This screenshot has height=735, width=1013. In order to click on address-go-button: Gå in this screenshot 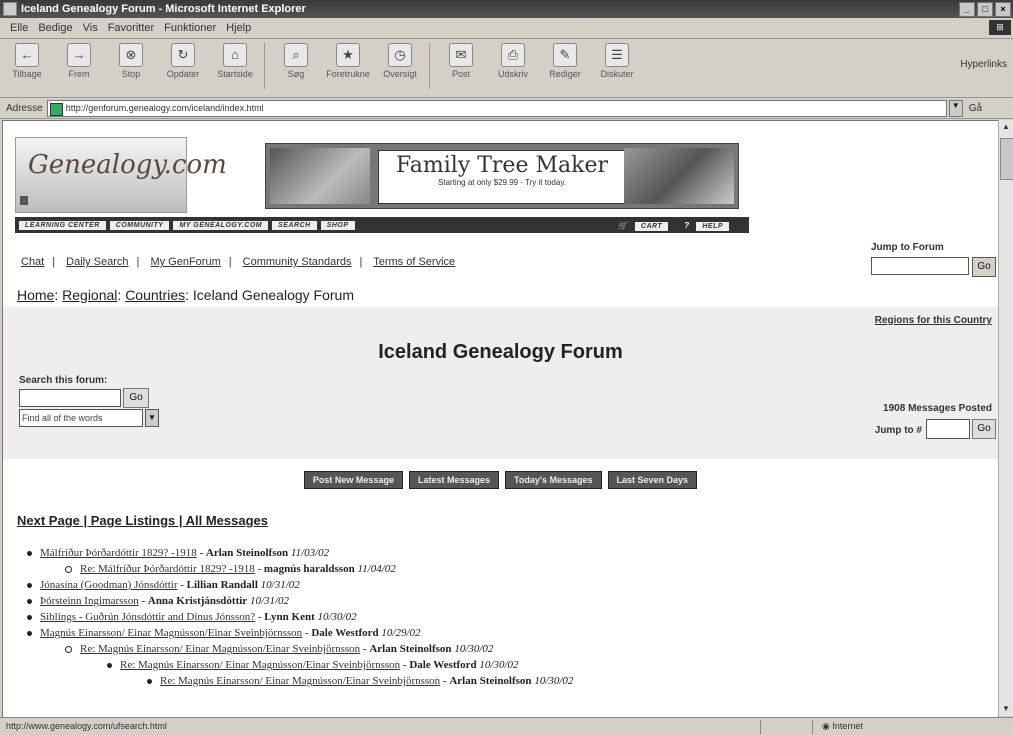, I will do `click(975, 108)`.